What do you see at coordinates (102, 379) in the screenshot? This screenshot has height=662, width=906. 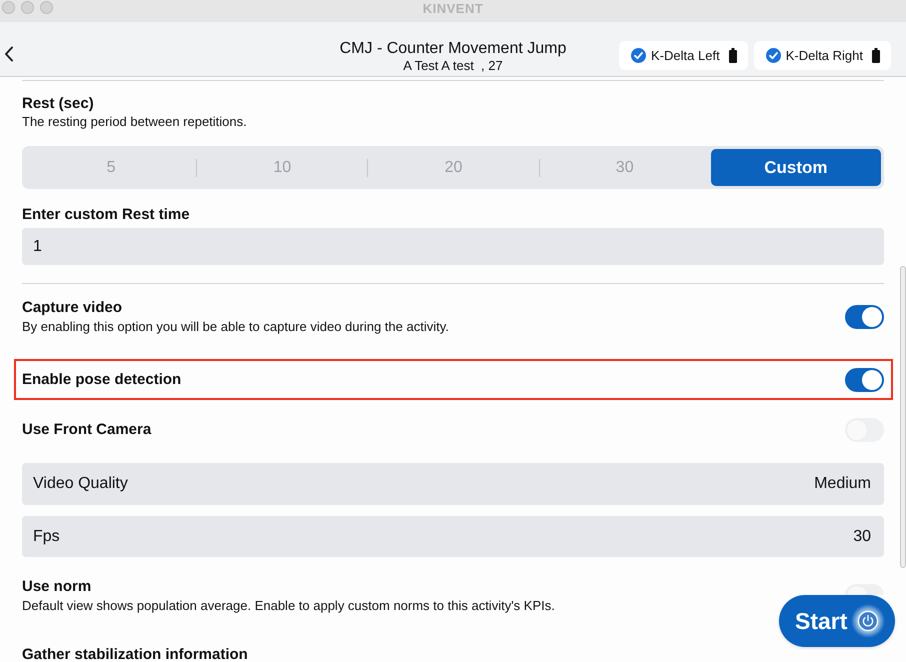 I see `setting-title: Enable pose detection` at bounding box center [102, 379].